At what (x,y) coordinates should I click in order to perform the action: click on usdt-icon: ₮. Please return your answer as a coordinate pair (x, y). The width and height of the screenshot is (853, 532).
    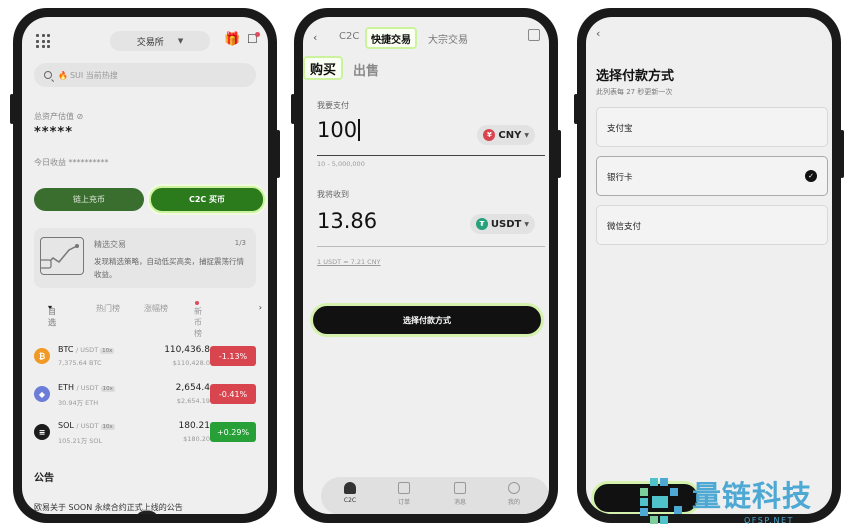
    Looking at the image, I should click on (481, 224).